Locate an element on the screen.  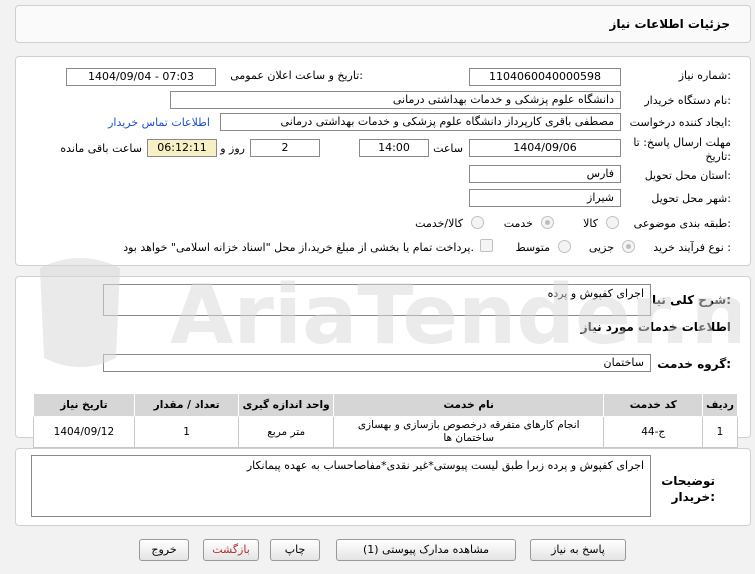
services-section-title: اطلاعات خدمات مورد نیاز is located at coordinates (655, 327).